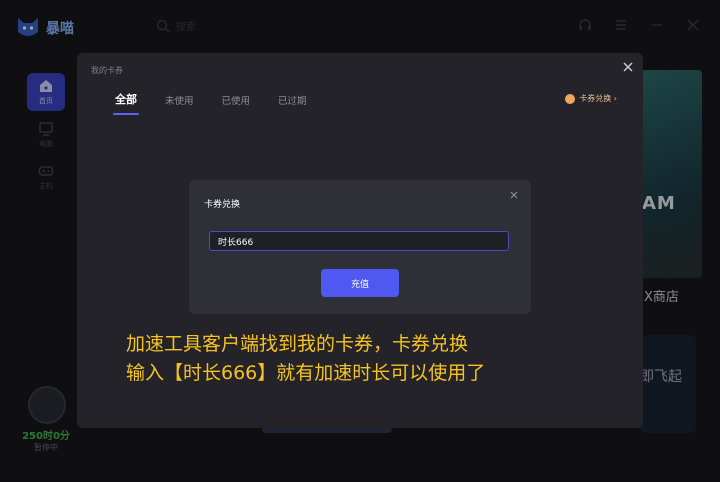 Image resolution: width=720 pixels, height=482 pixels. Describe the element at coordinates (305, 359) in the screenshot. I see `instruction-caption: 加速工具客户端找到我的卡券，卡券兑换 输入【时长666】就有加速时长可以使用了` at that location.